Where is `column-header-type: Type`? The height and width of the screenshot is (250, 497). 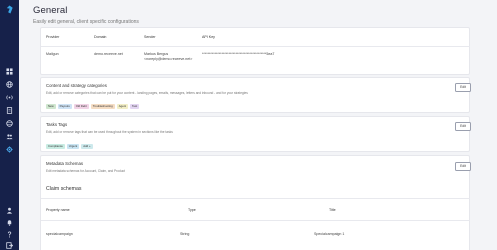
column-header-type: Type is located at coordinates (192, 210).